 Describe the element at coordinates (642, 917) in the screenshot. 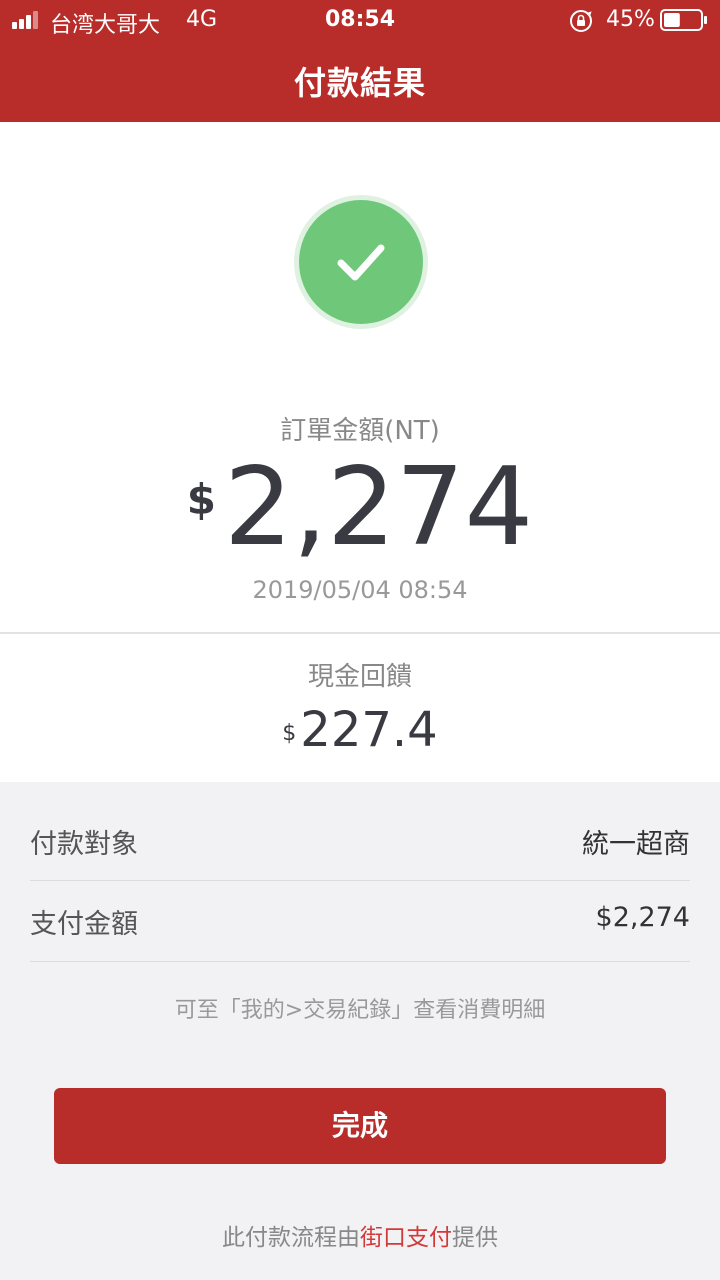

I see `detail-value: $2,274` at that location.